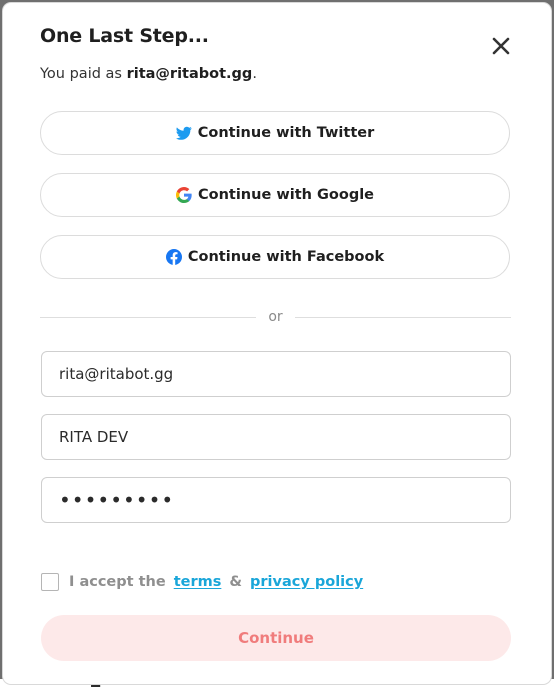 The image size is (554, 691). What do you see at coordinates (276, 374) in the screenshot?
I see `email-field` at bounding box center [276, 374].